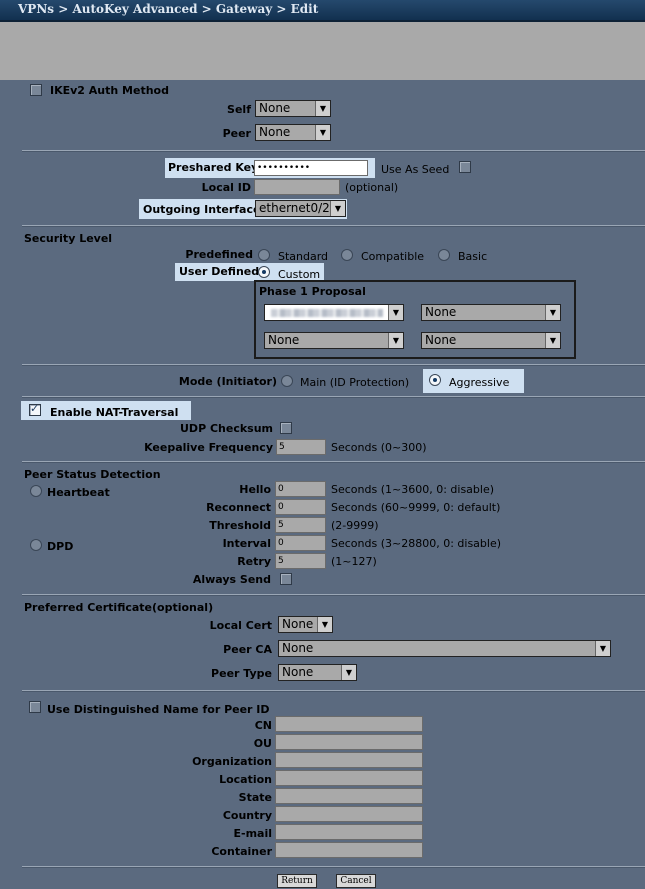 The width and height of the screenshot is (645, 889). Describe the element at coordinates (416, 543) in the screenshot. I see `interval-hint: Seconds (3~28800, 0: disable)` at that location.